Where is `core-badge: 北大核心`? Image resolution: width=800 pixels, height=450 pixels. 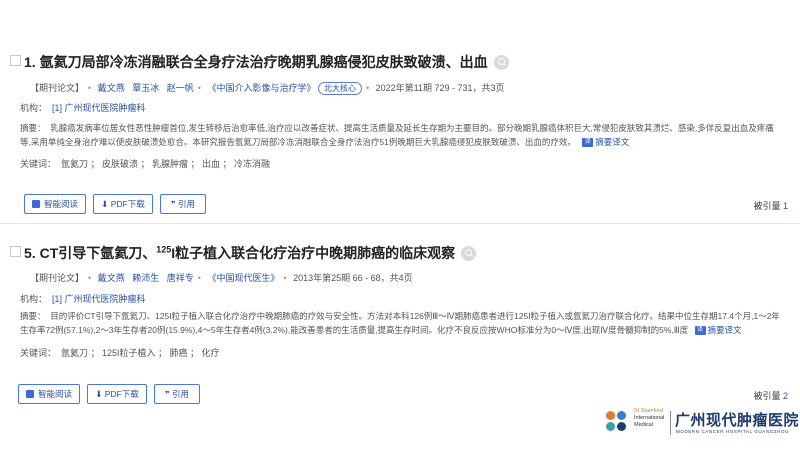 core-badge: 北大核心 is located at coordinates (339, 88).